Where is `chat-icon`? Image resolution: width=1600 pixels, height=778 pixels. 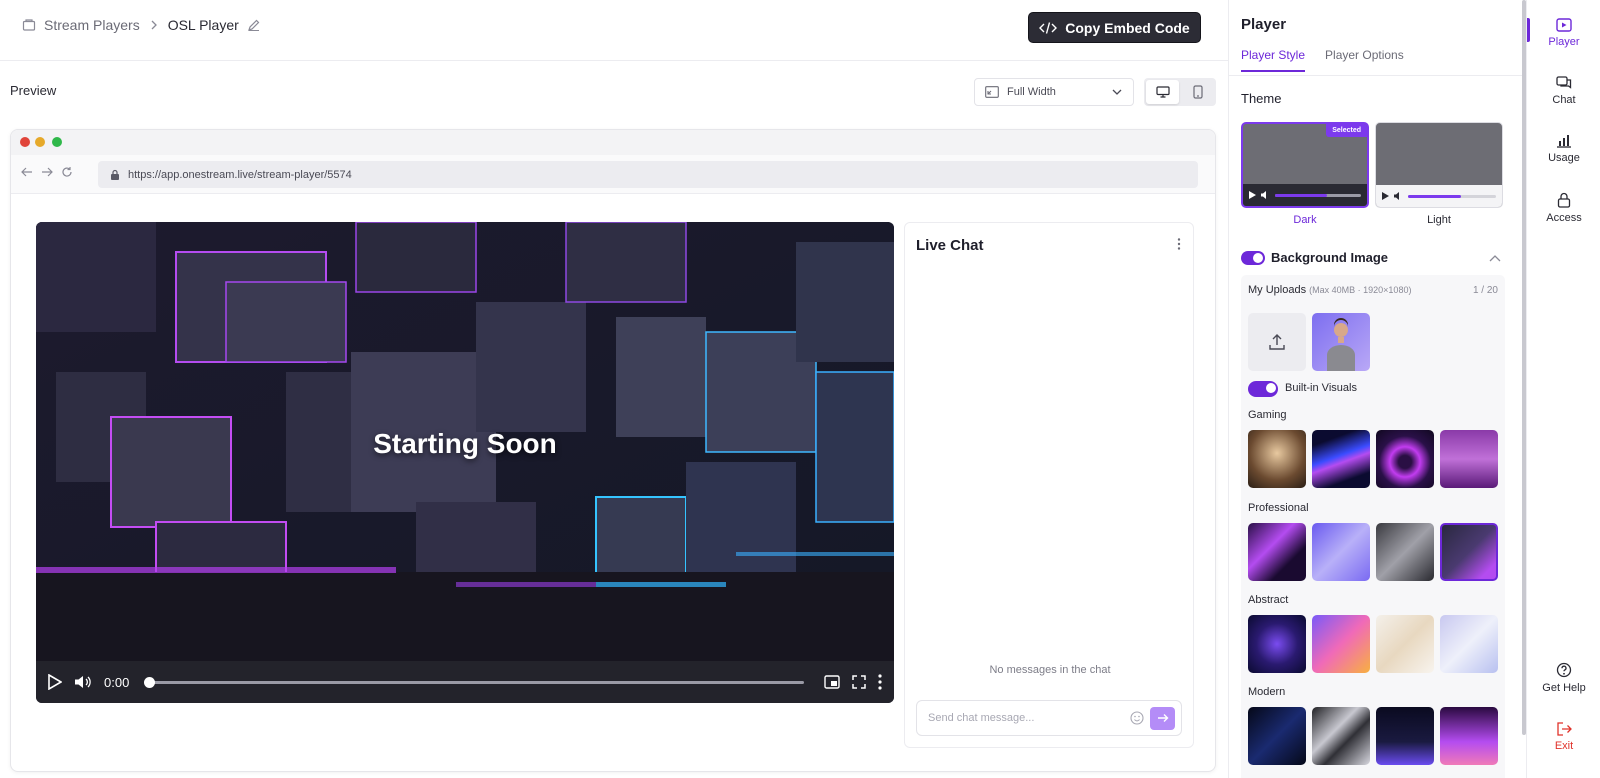 chat-icon is located at coordinates (1564, 82).